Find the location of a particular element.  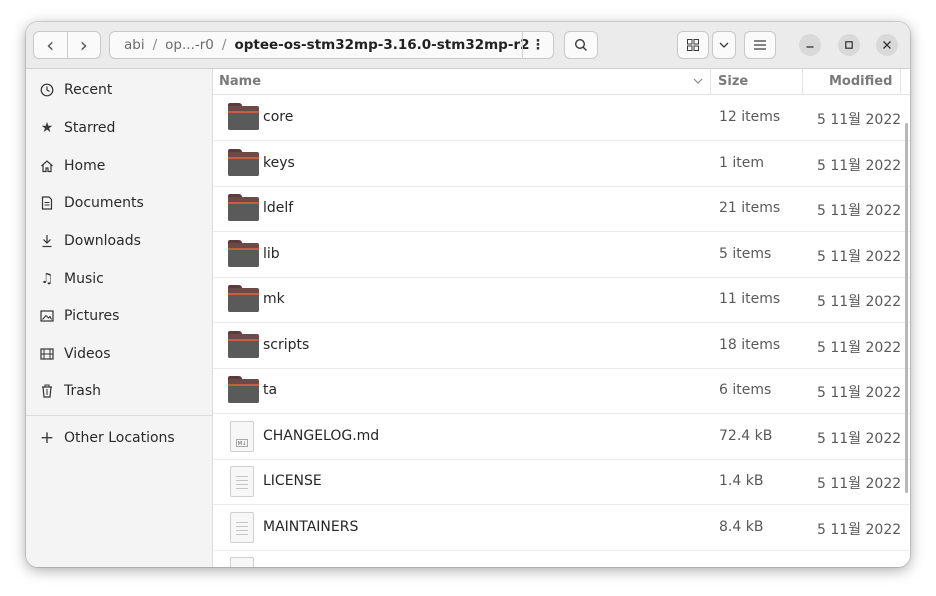

minimize-button is located at coordinates (810, 45).